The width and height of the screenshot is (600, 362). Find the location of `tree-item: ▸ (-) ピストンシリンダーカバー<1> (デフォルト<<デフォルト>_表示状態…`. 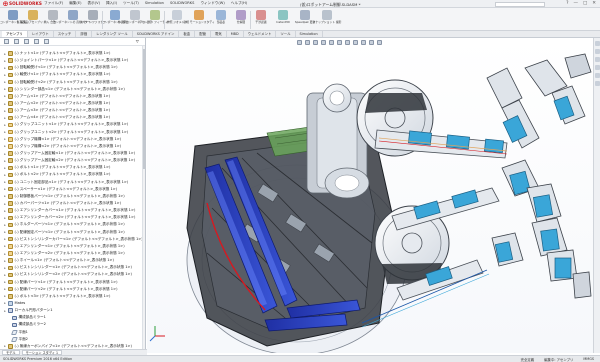

tree-item: ▸ (-) ピストンシリンダーカバー<1> (デフォルト<<デフォルト>_表示状態… is located at coordinates (73, 239).